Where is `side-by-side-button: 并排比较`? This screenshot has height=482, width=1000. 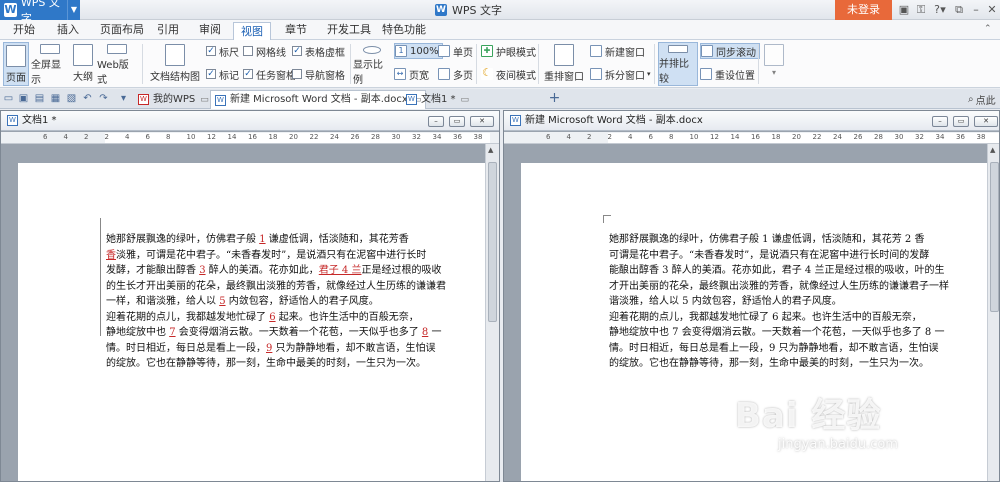 side-by-side-button: 并排比较 is located at coordinates (678, 64).